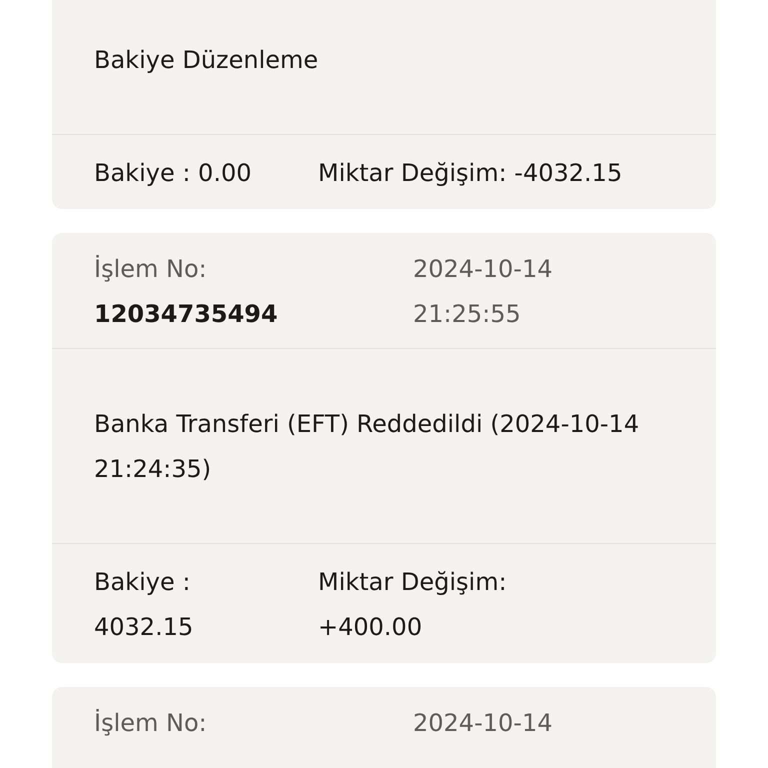 The height and width of the screenshot is (768, 768). I want to click on transaction-id: 12034735494, so click(186, 314).